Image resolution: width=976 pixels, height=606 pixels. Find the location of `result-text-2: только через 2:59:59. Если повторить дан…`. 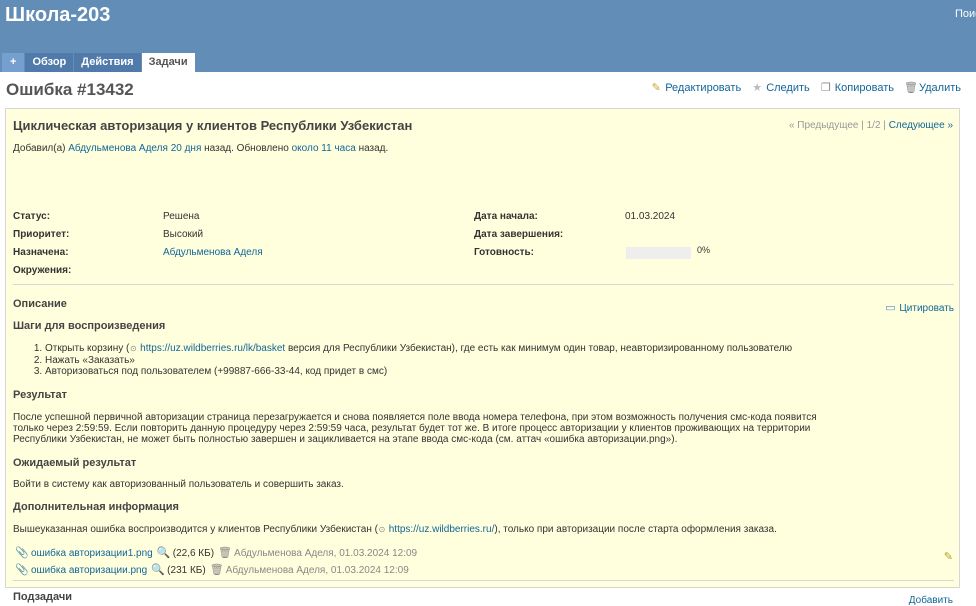

result-text-2: только через 2:59:59. Если повторить дан… is located at coordinates (412, 428).